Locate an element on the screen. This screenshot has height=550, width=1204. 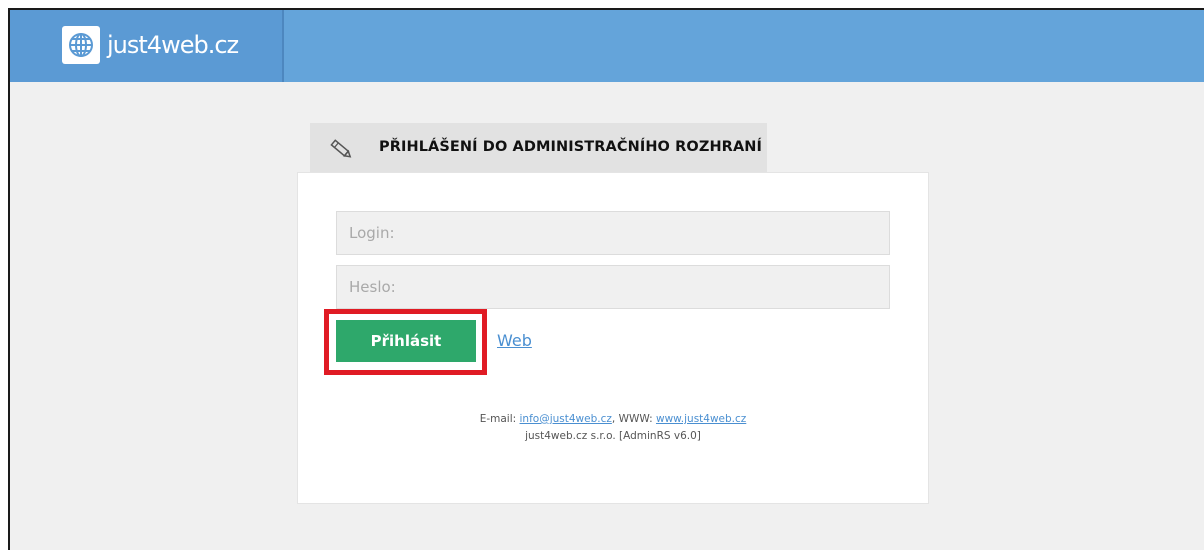
globe-icon is located at coordinates (81, 45).